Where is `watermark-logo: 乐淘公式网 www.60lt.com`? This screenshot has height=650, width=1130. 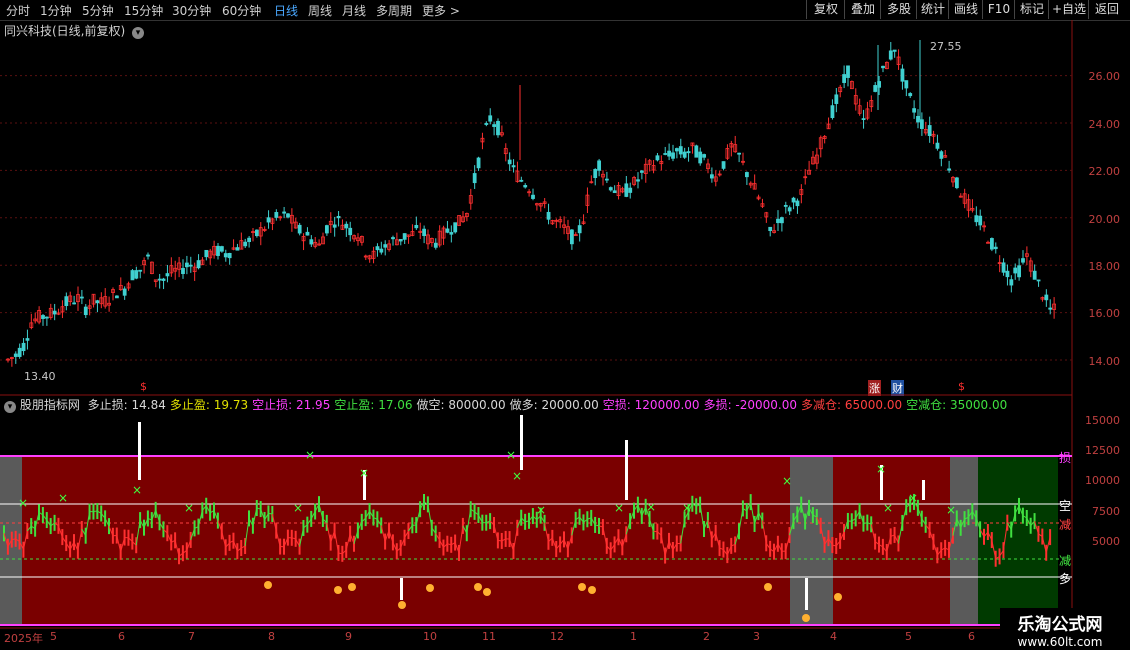 watermark-logo: 乐淘公式网 www.60lt.com is located at coordinates (1060, 629).